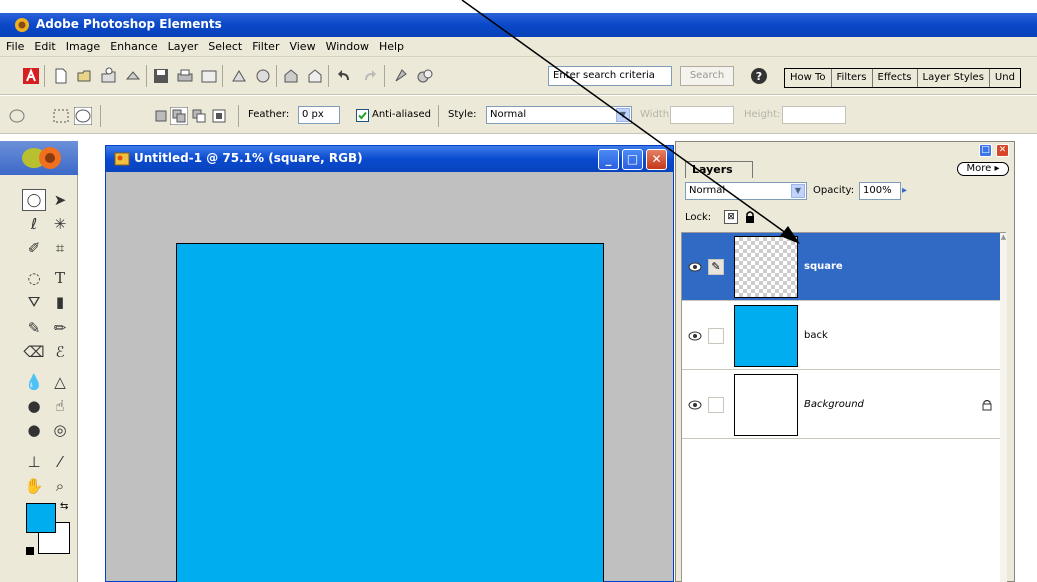  What do you see at coordinates (34, 200) in the screenshot?
I see `elliptical-marquee-tool-icon: ◯` at bounding box center [34, 200].